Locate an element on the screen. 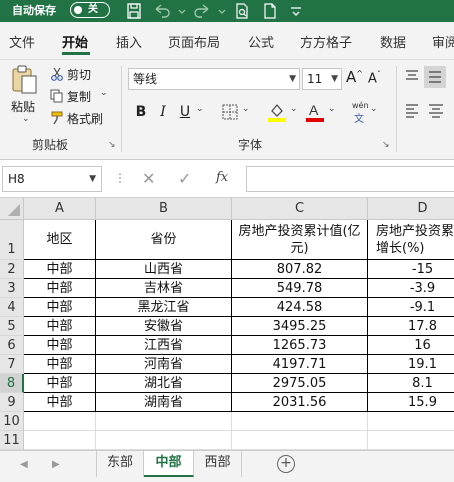  tab-formulas: 公式 is located at coordinates (261, 41).